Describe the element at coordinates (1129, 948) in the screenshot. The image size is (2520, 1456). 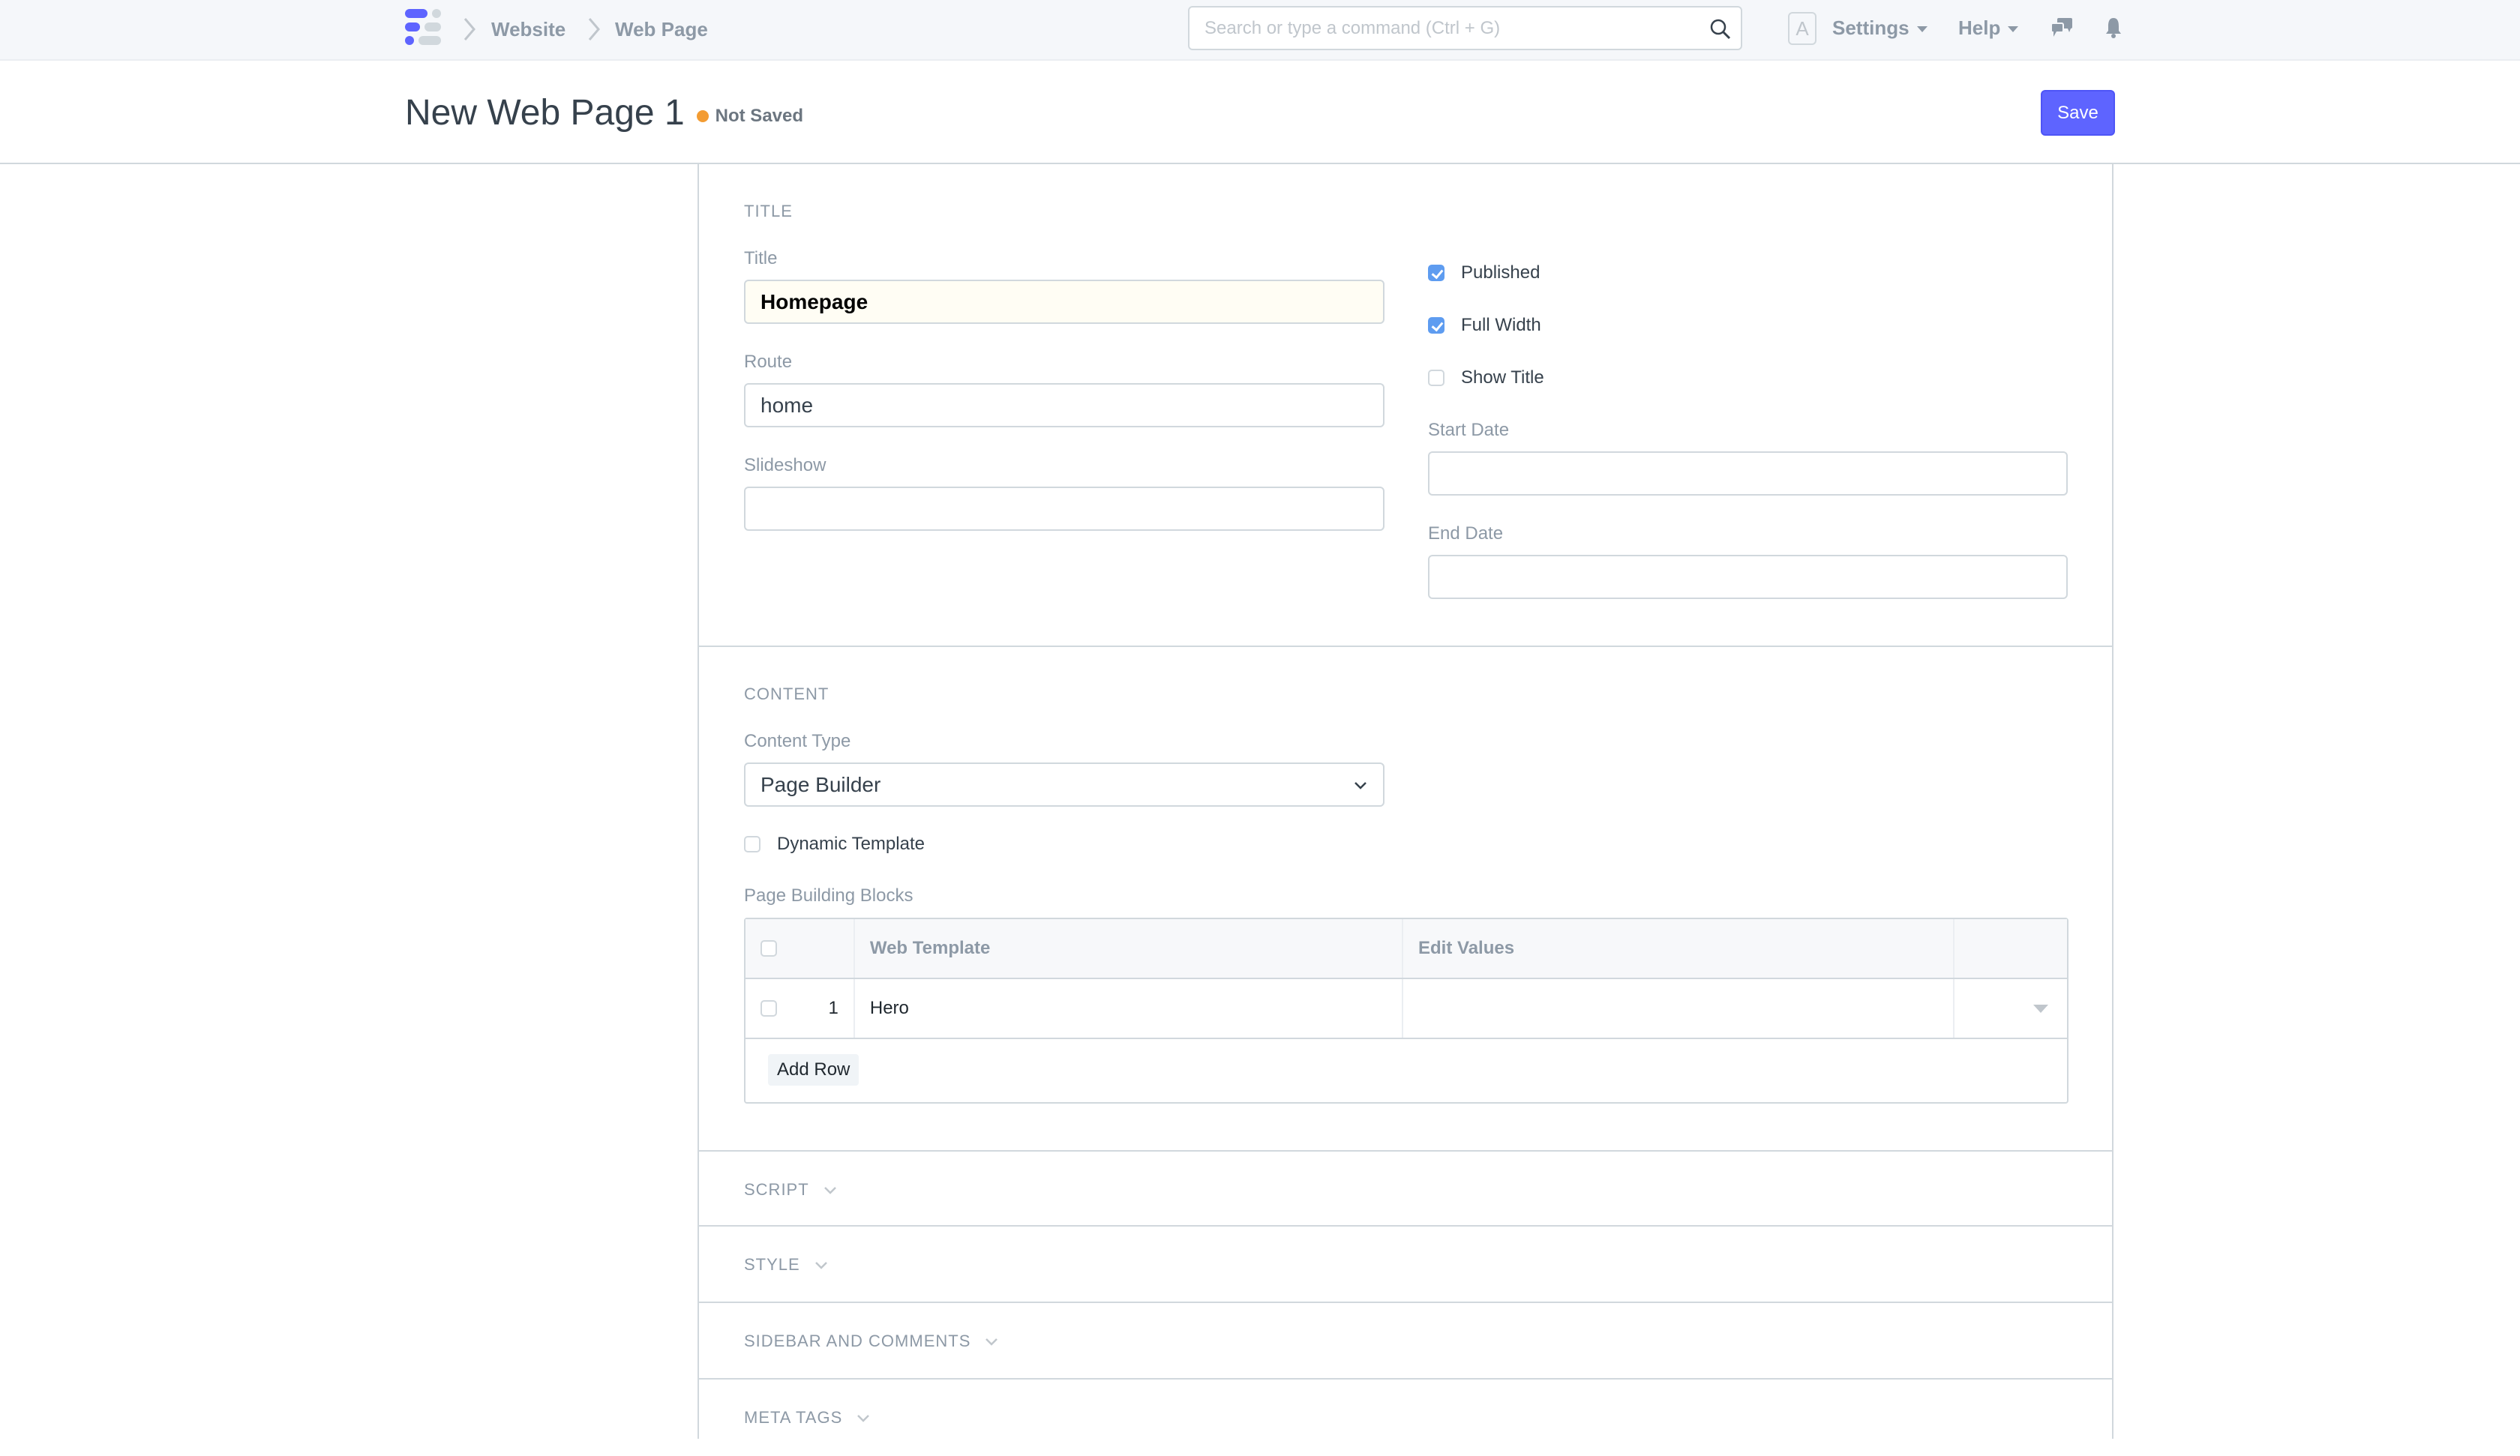
I see `column-header-web-template: Web Template` at that location.